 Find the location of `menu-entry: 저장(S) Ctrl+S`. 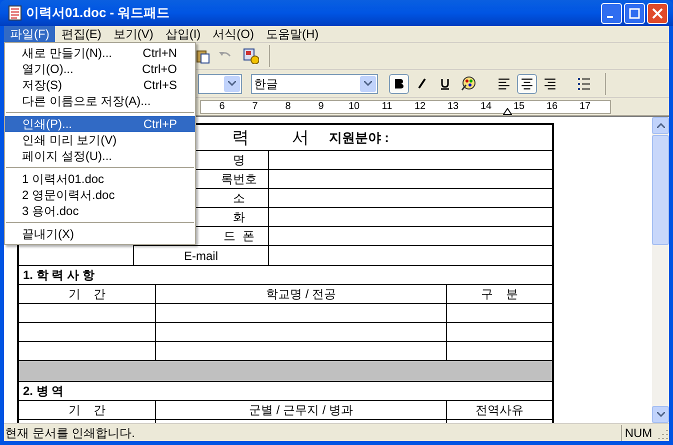

menu-entry: 저장(S) Ctrl+S is located at coordinates (100, 85).